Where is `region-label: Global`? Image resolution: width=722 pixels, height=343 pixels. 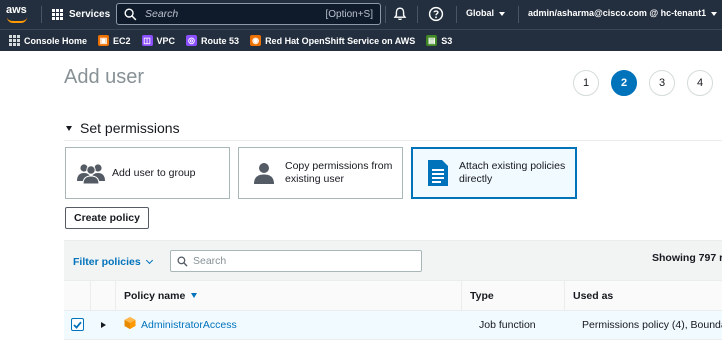 region-label: Global is located at coordinates (480, 13).